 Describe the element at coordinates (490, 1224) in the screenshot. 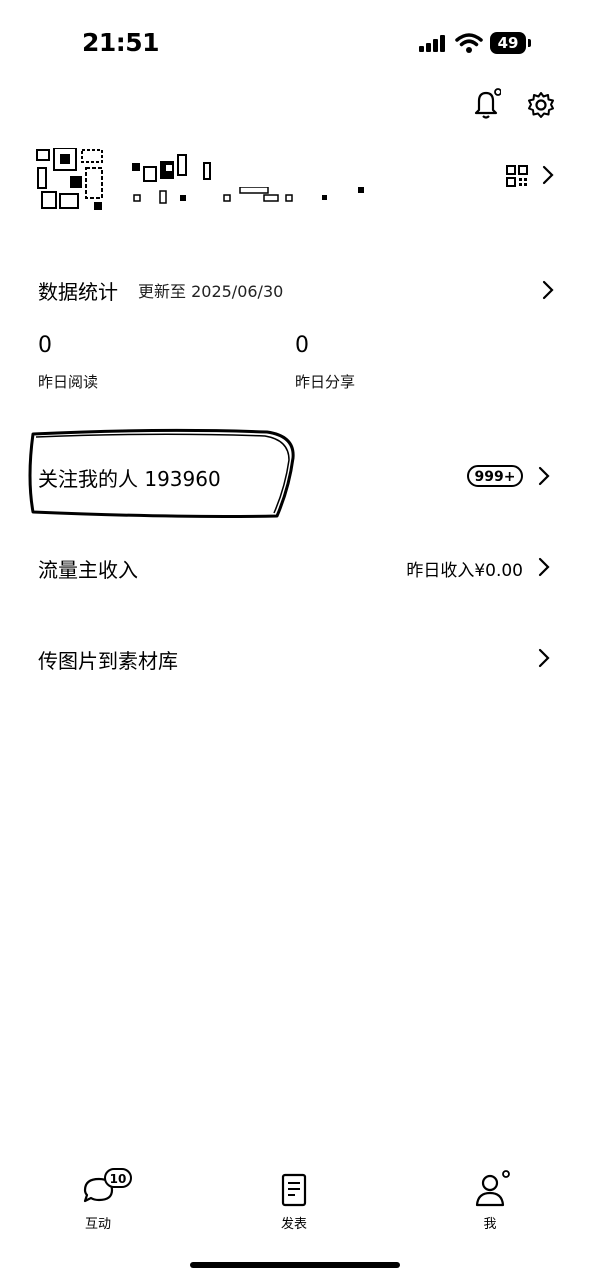

I see `tab-label: 我` at that location.